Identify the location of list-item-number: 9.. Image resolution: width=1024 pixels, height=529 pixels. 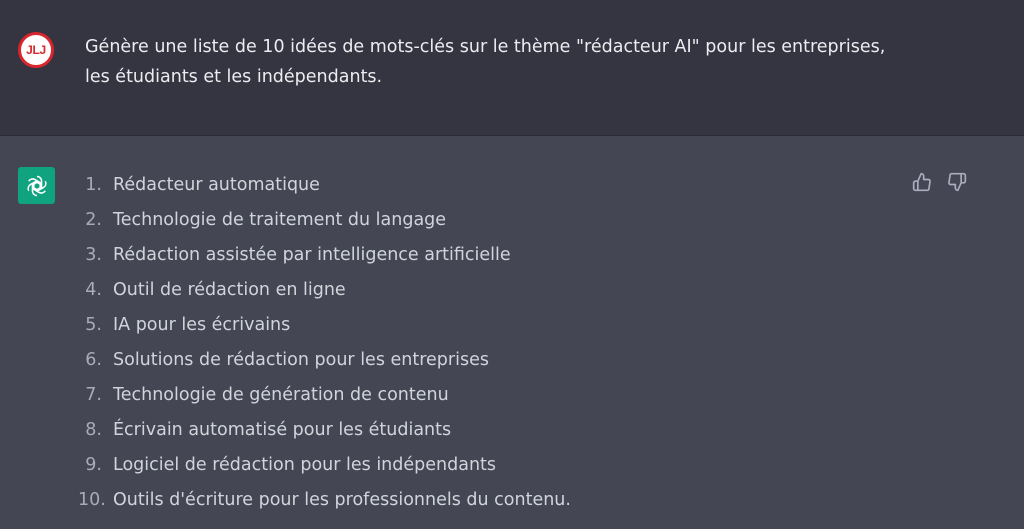
(93, 465).